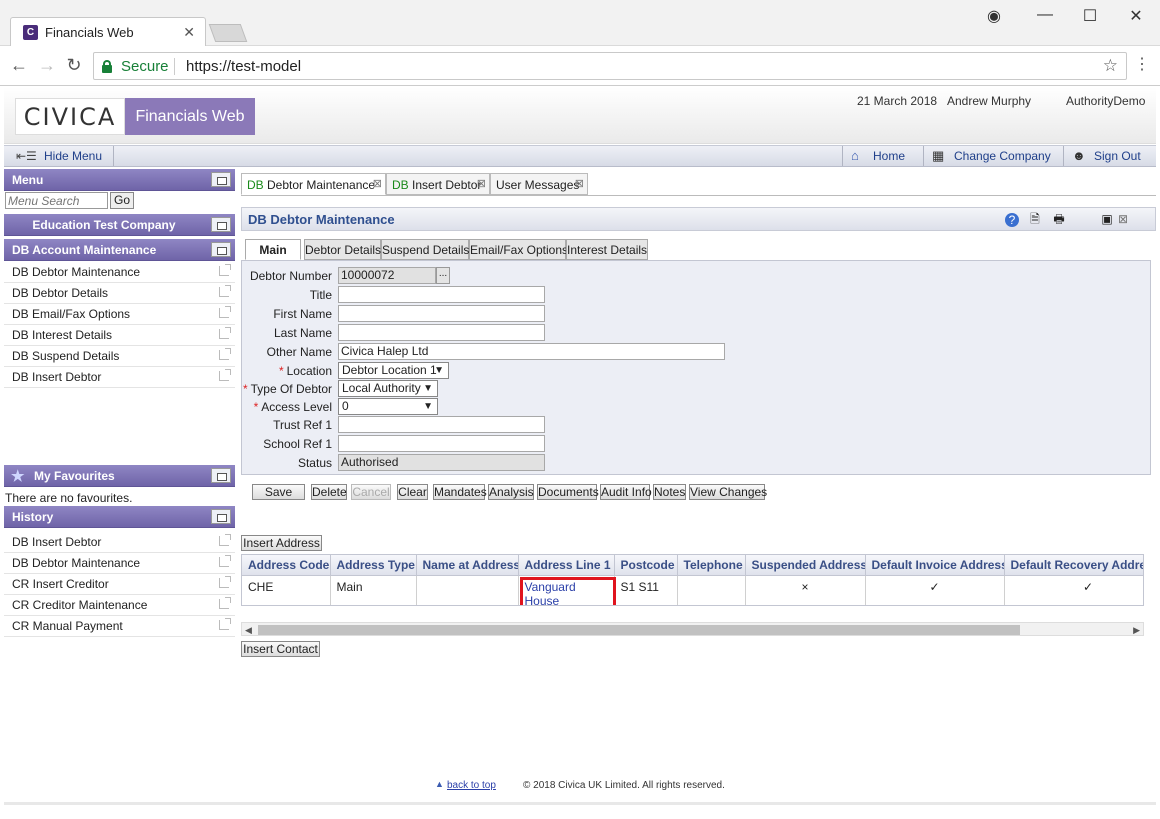 This screenshot has width=1160, height=819. Describe the element at coordinates (882, 156) in the screenshot. I see `home-button: ⌂ Home` at that location.